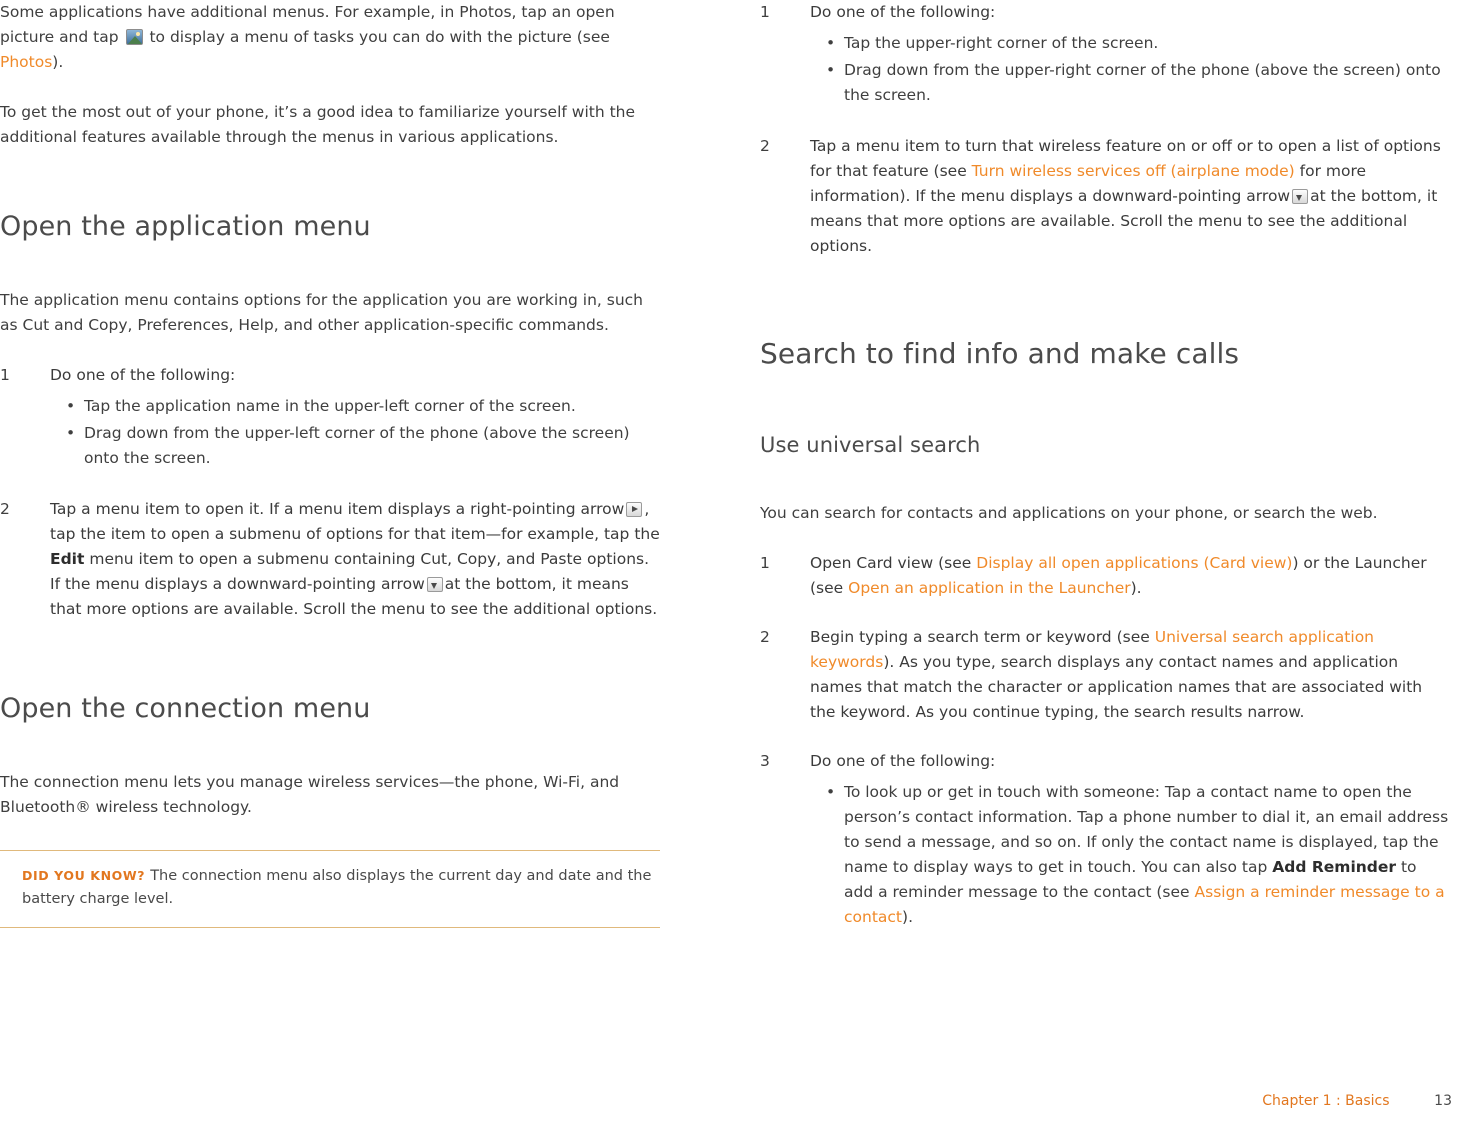  Describe the element at coordinates (185, 708) in the screenshot. I see `heading-open-connection-menu: Open the connection menu` at that location.